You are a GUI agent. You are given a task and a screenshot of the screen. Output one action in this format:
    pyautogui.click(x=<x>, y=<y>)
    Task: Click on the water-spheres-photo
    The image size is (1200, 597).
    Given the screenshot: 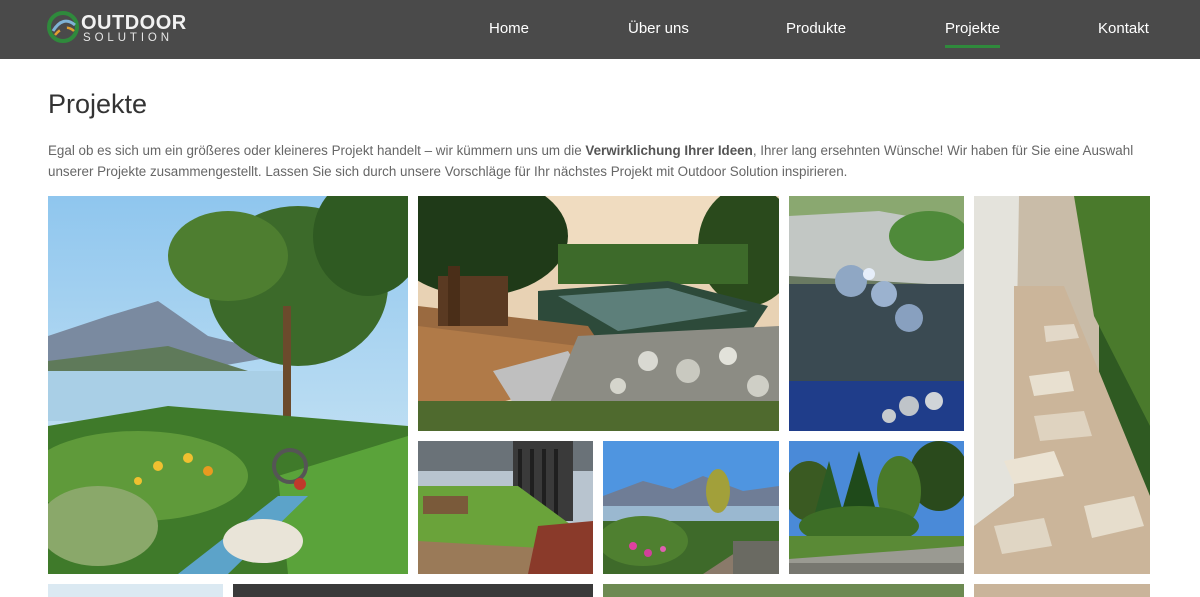 What is the action you would take?
    pyautogui.click(x=876, y=313)
    